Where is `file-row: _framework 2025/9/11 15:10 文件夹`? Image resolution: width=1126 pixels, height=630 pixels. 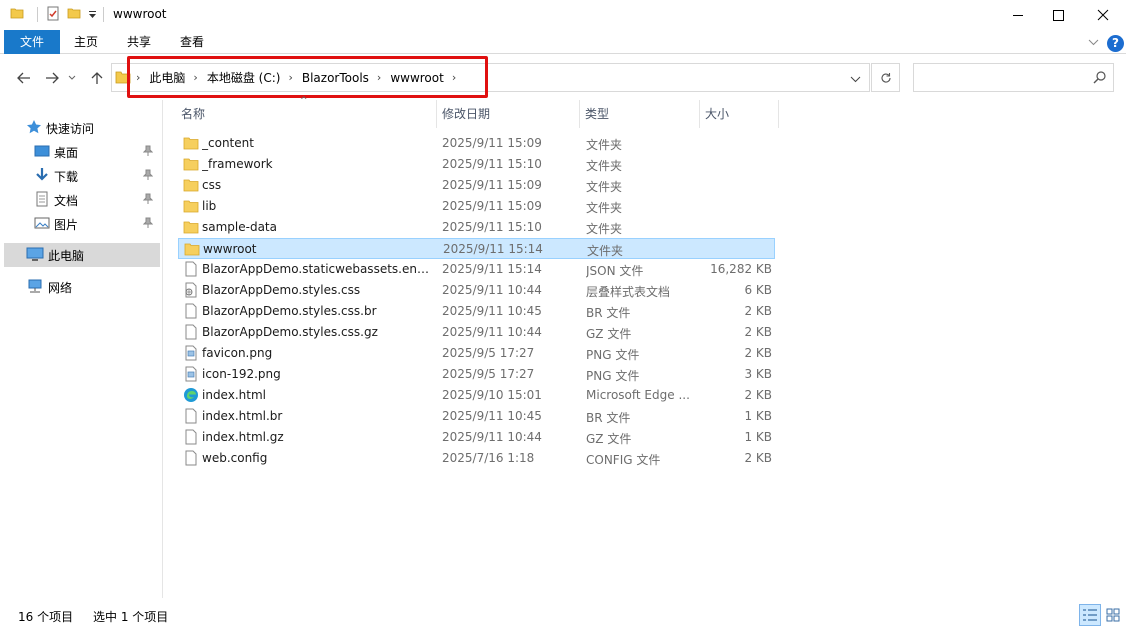 file-row: _framework 2025/9/11 15:10 文件夹 is located at coordinates (476, 164).